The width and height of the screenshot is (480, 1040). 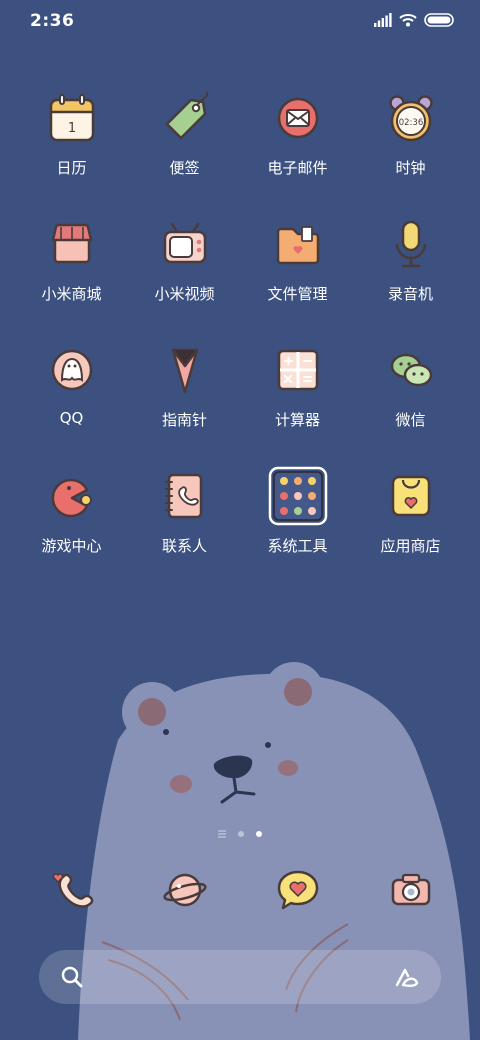 I want to click on app-app-store: 应用商店, so click(x=410, y=511).